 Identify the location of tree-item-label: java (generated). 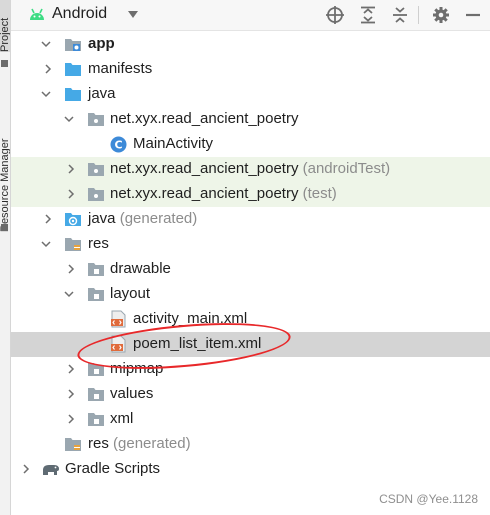
(143, 218).